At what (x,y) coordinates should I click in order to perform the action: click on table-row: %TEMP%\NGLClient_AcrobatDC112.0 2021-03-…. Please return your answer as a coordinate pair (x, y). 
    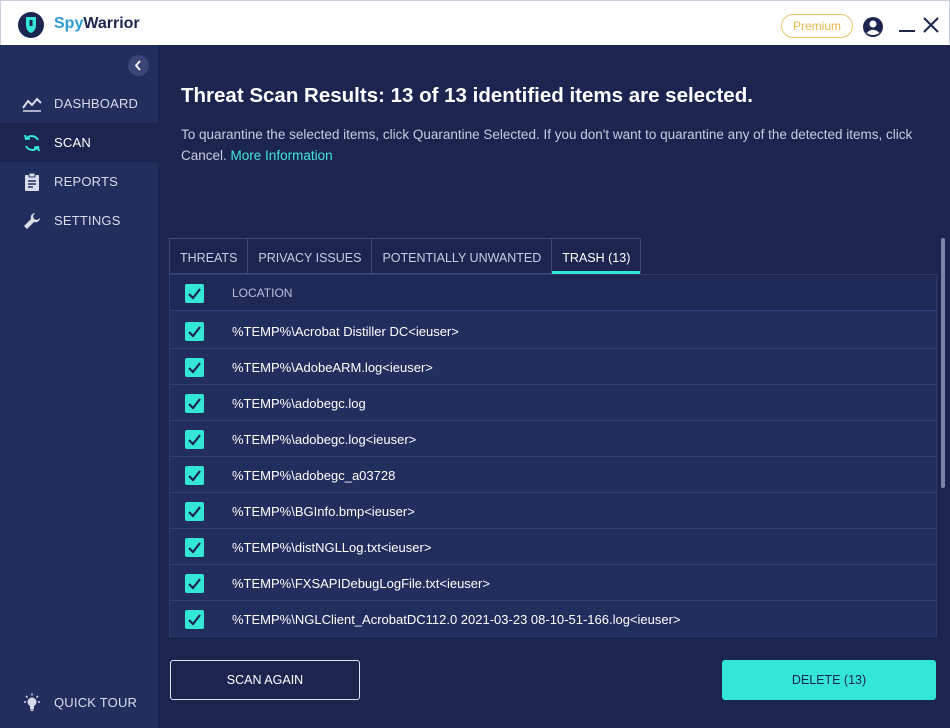
    Looking at the image, I should click on (553, 618).